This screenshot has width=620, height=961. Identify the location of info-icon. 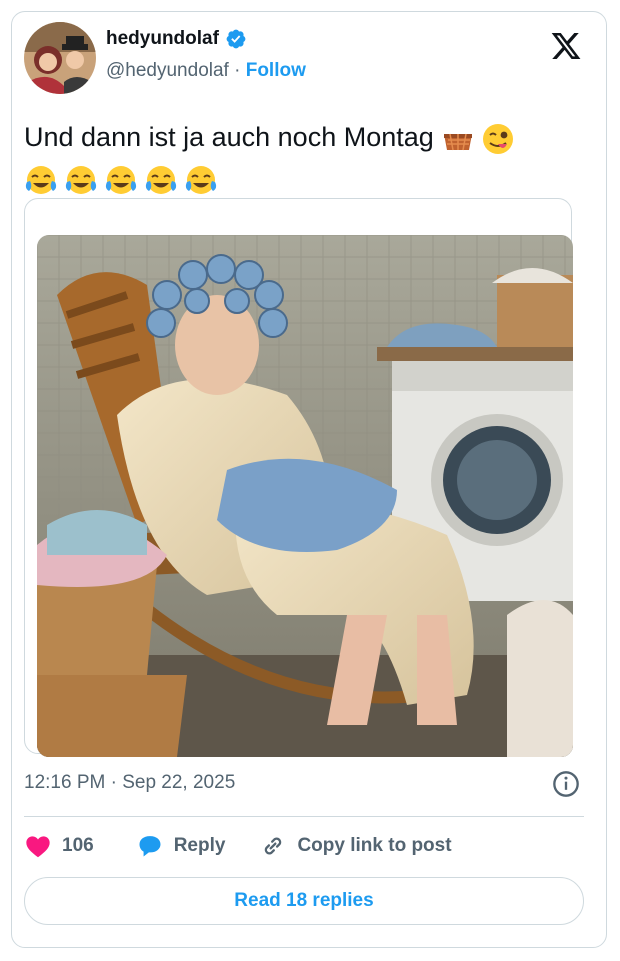
(566, 784).